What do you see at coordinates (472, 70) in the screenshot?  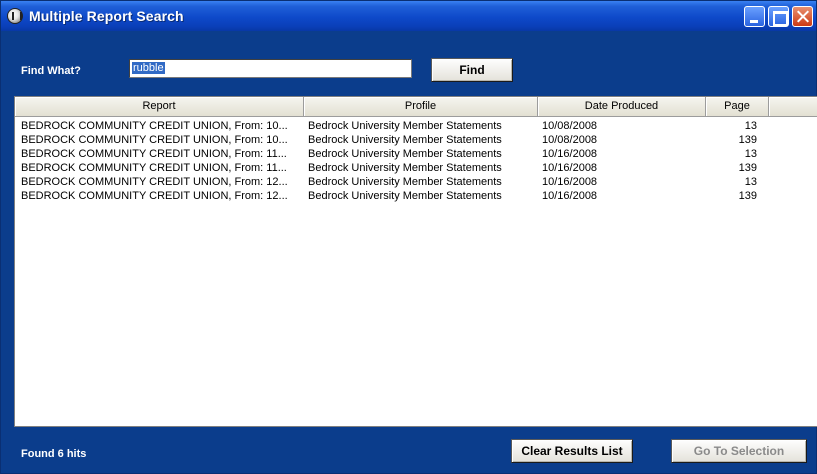 I see `find-button: Find` at bounding box center [472, 70].